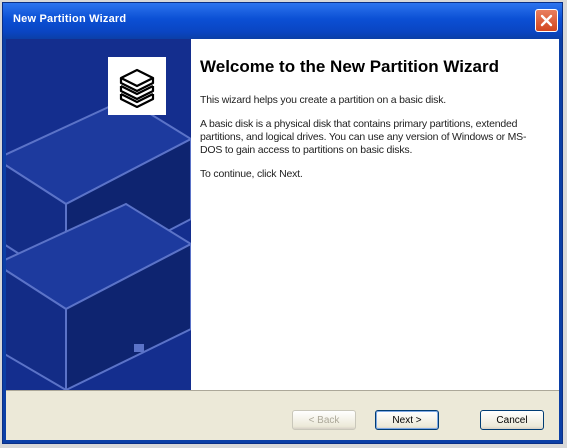 The image size is (567, 448). Describe the element at coordinates (282, 415) in the screenshot. I see `button-bar: < Back Next > Cancel` at that location.